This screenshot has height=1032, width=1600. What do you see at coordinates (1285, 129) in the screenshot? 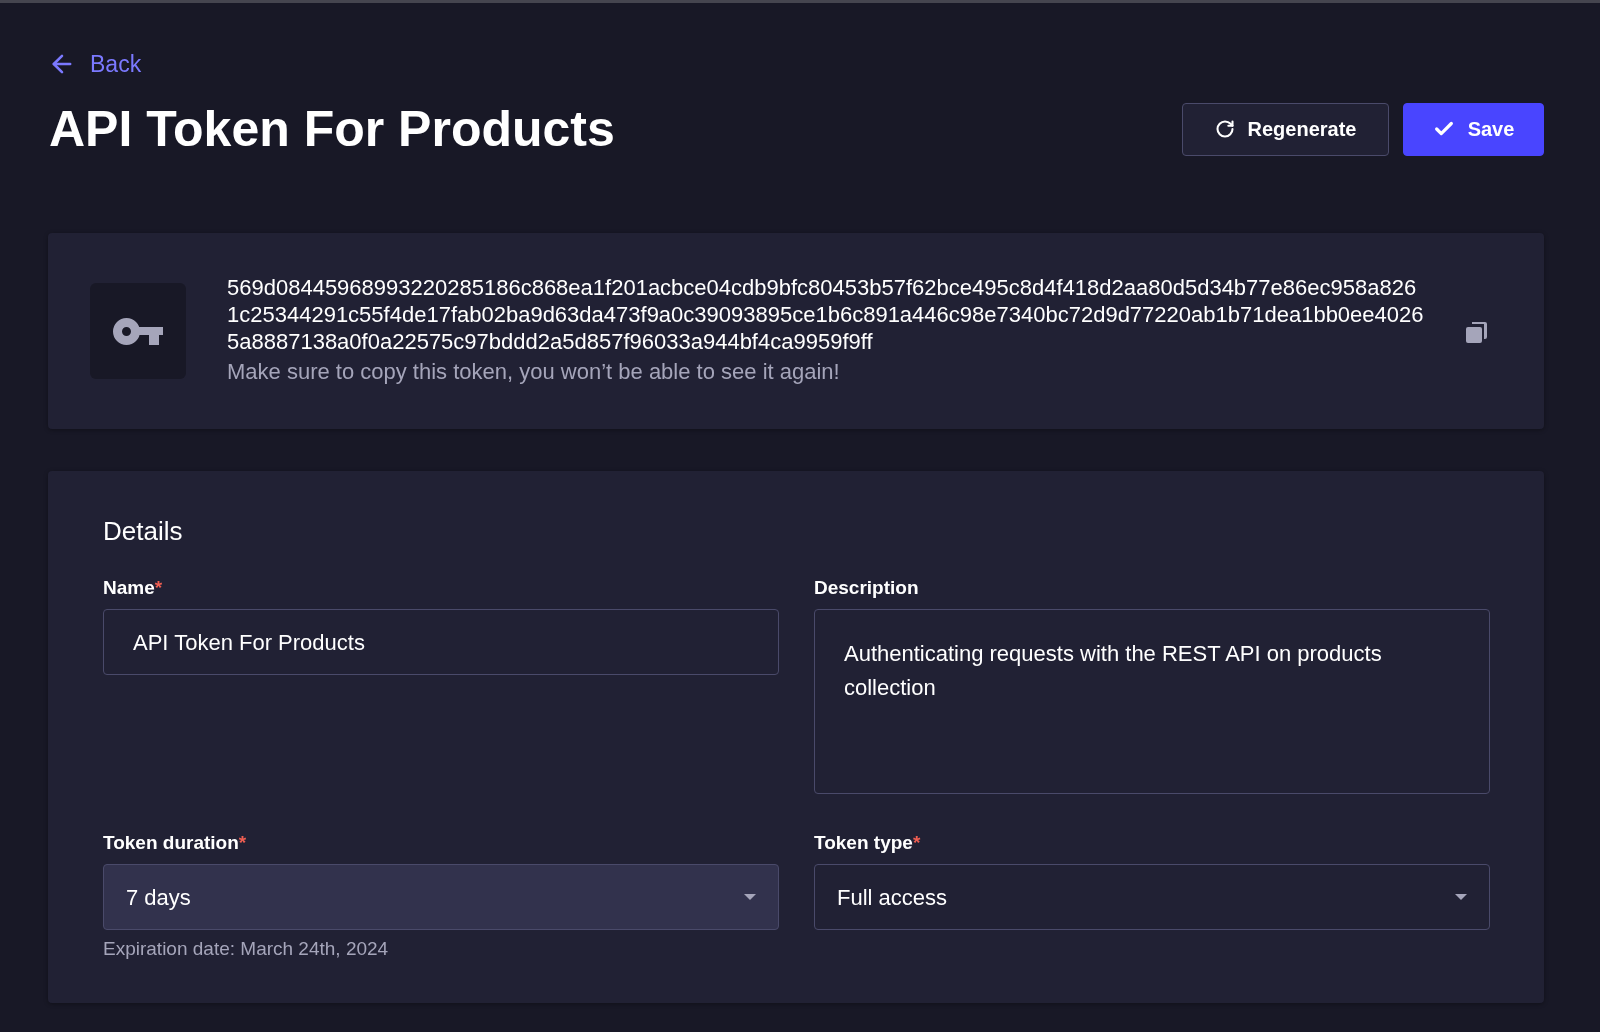
I see `regenerate-button: Regenerate` at bounding box center [1285, 129].